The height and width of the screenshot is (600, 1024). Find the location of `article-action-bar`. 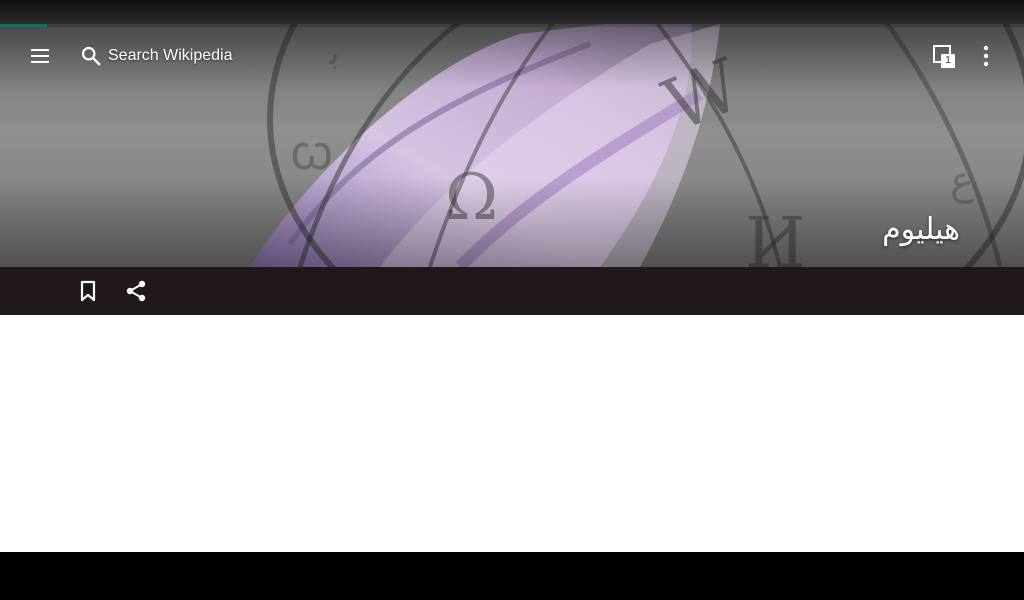

article-action-bar is located at coordinates (512, 291).